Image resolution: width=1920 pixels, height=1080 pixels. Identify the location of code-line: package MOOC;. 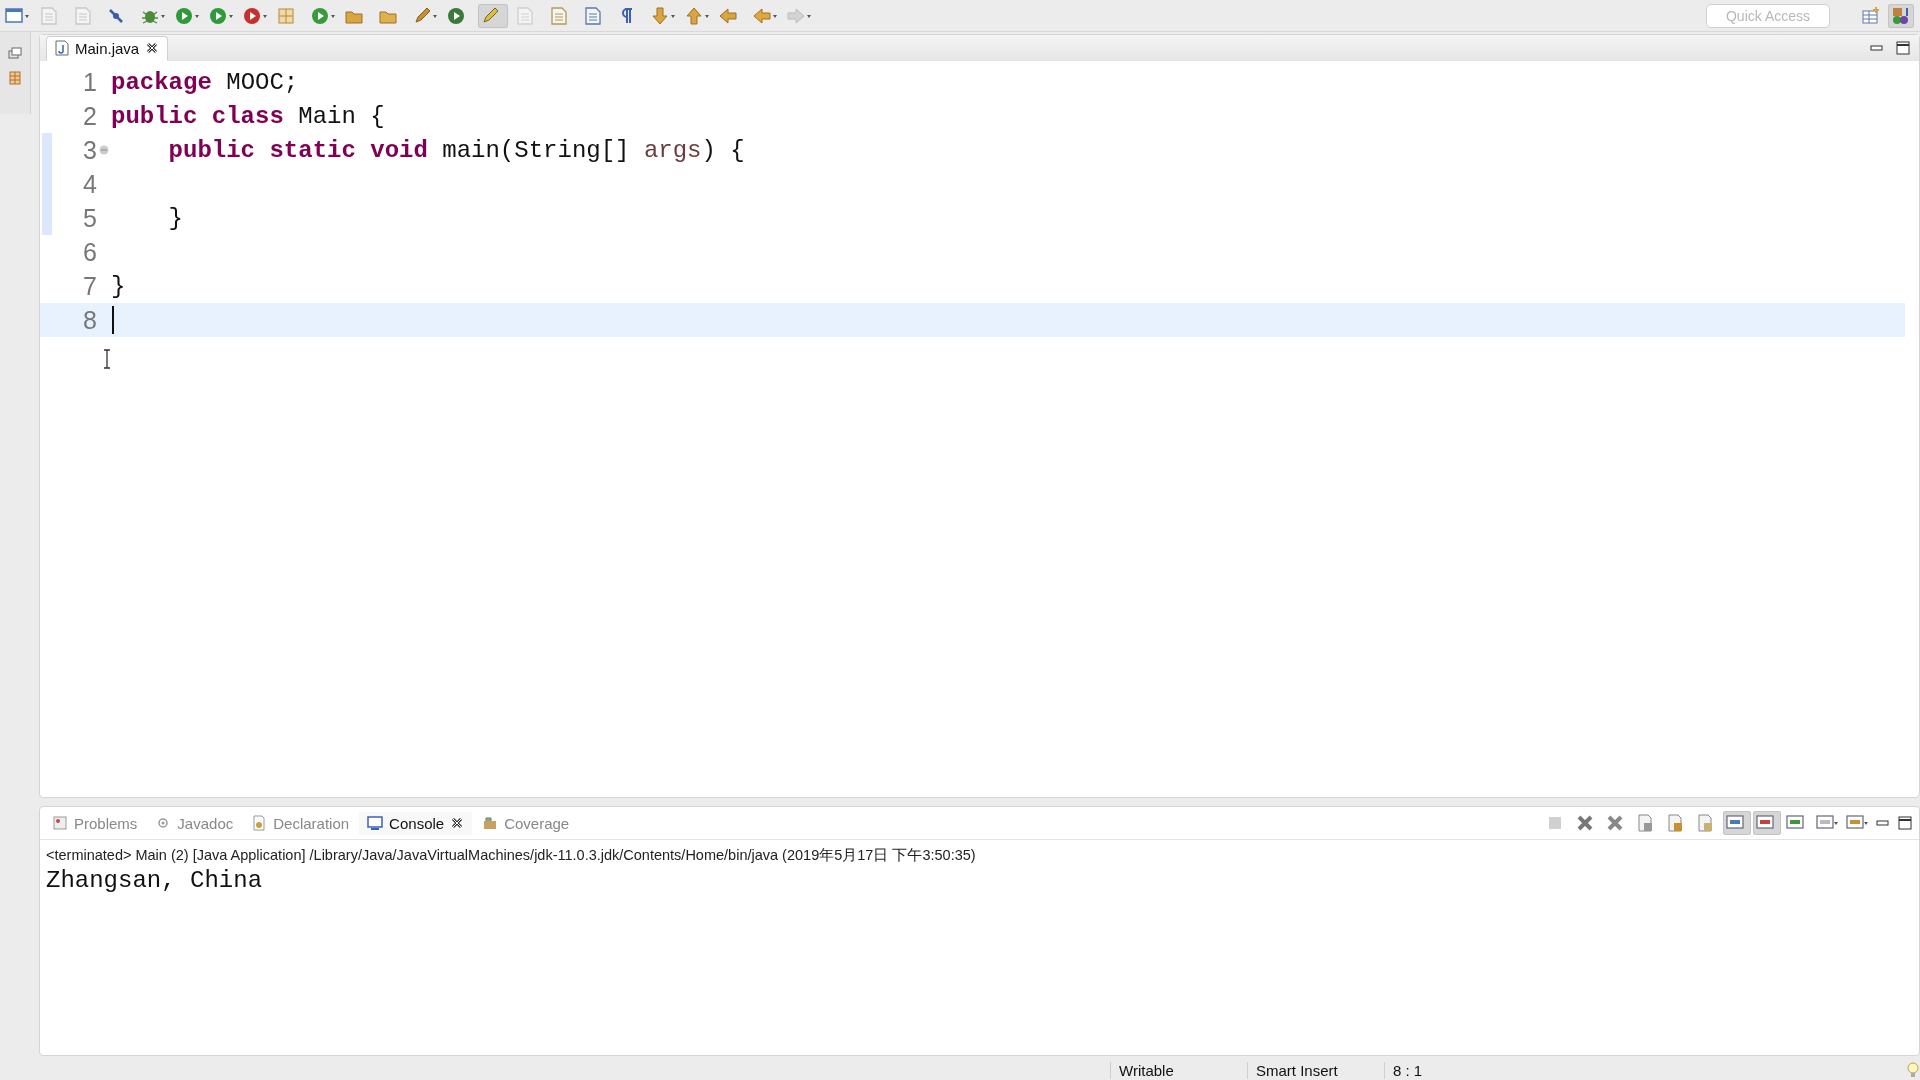
(205, 82).